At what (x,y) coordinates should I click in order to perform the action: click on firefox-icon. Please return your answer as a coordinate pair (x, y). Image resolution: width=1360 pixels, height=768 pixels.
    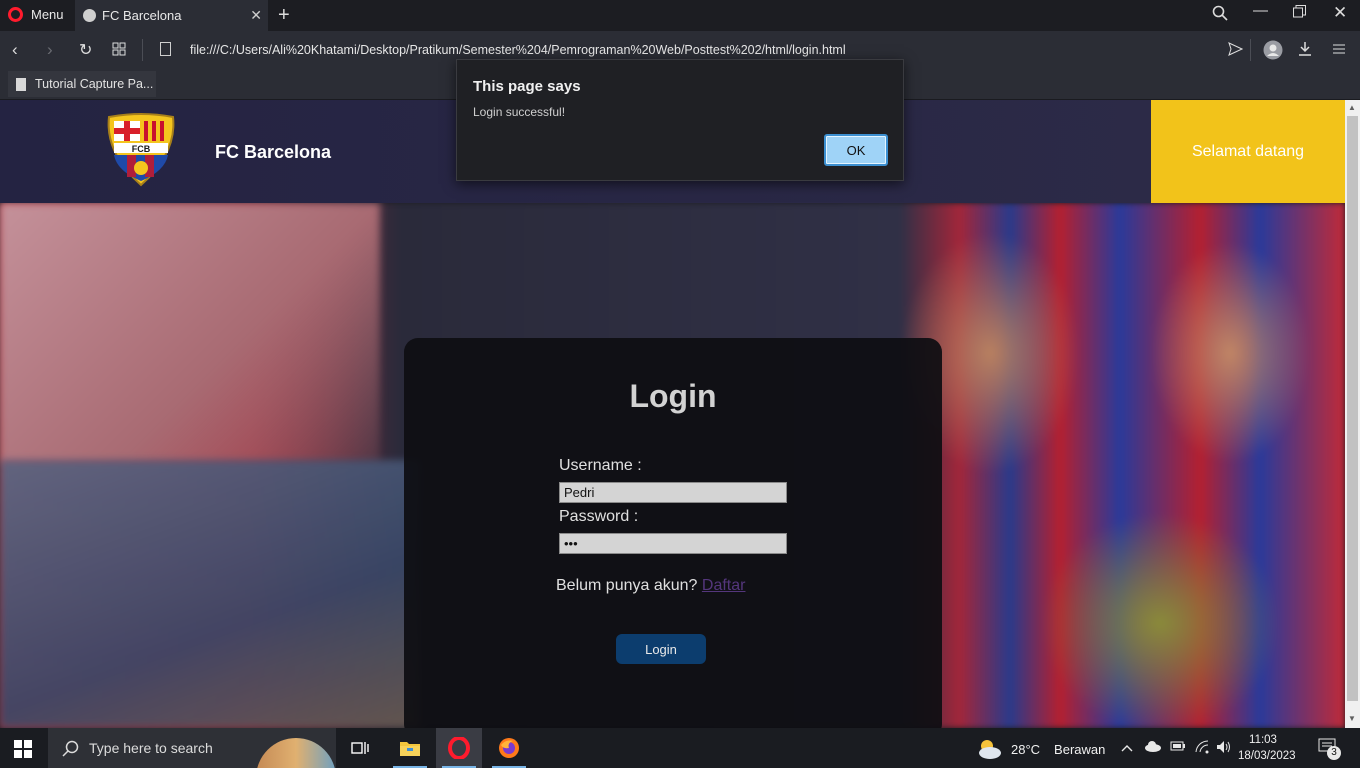
    Looking at the image, I should click on (509, 748).